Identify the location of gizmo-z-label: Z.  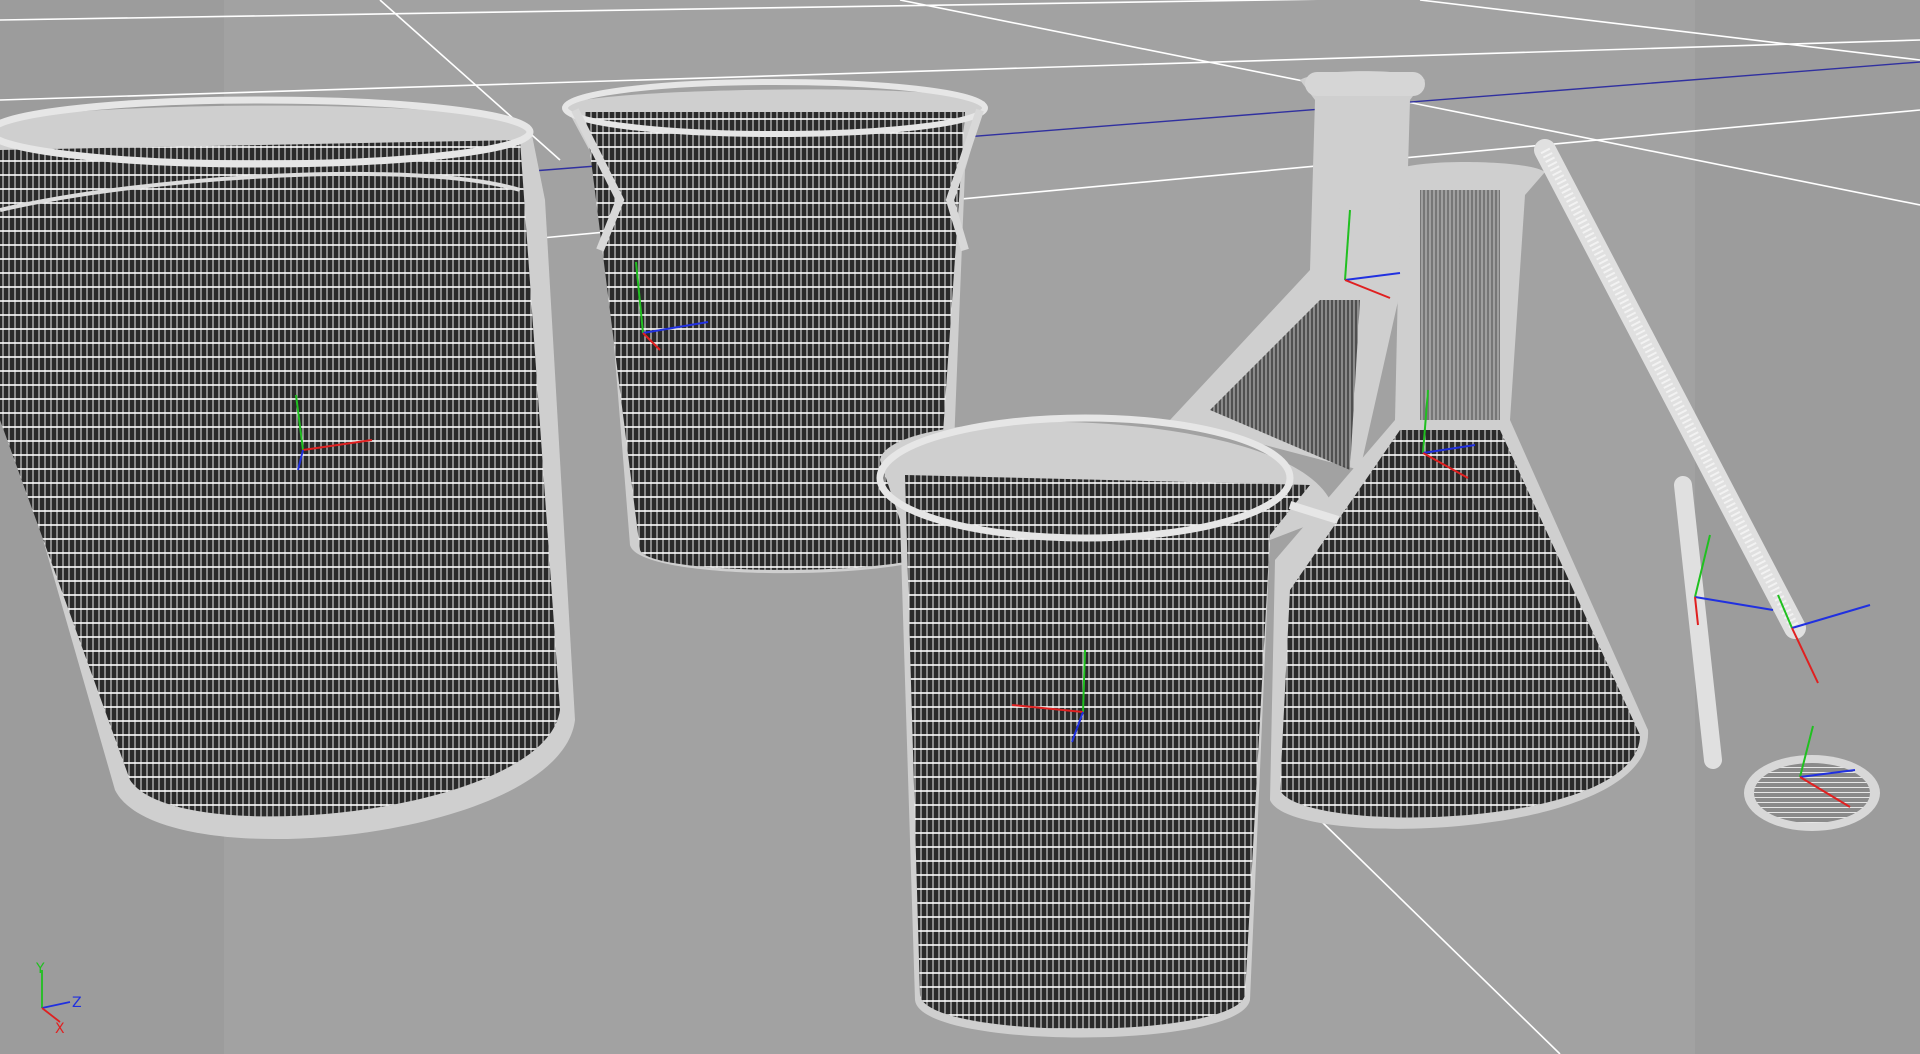
(77, 1003).